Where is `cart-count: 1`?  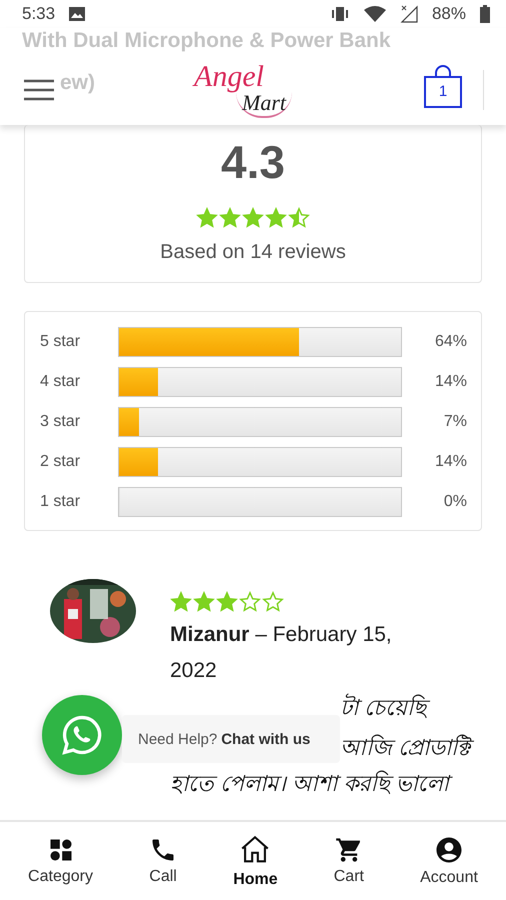 cart-count: 1 is located at coordinates (443, 91).